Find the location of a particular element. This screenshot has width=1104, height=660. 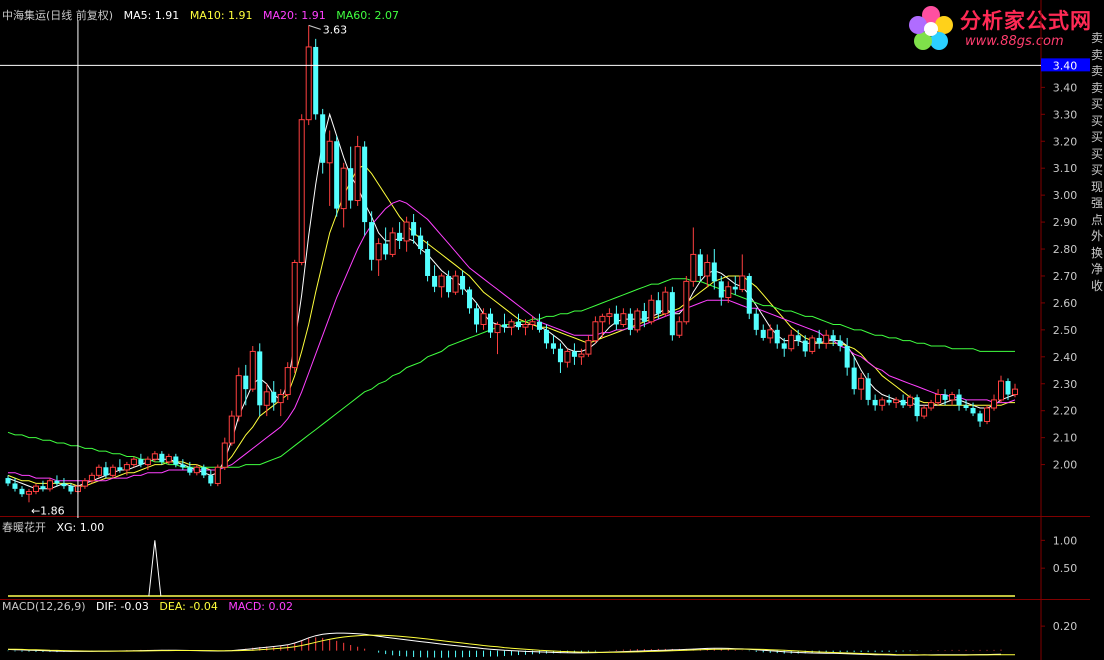

vertical-label-char: 卖 is located at coordinates (1097, 71).